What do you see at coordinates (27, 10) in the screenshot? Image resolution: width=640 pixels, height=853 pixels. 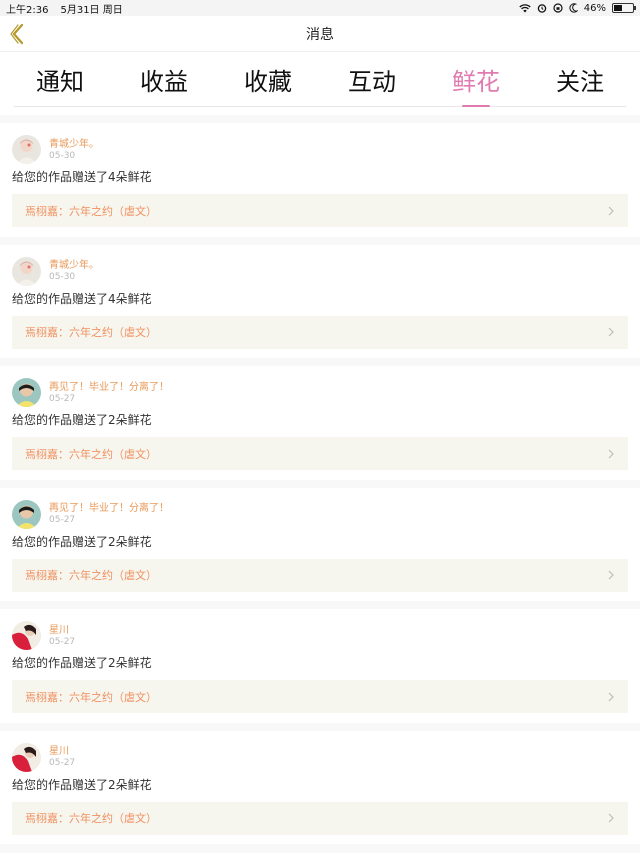 I see `status-time: 上午2:36` at bounding box center [27, 10].